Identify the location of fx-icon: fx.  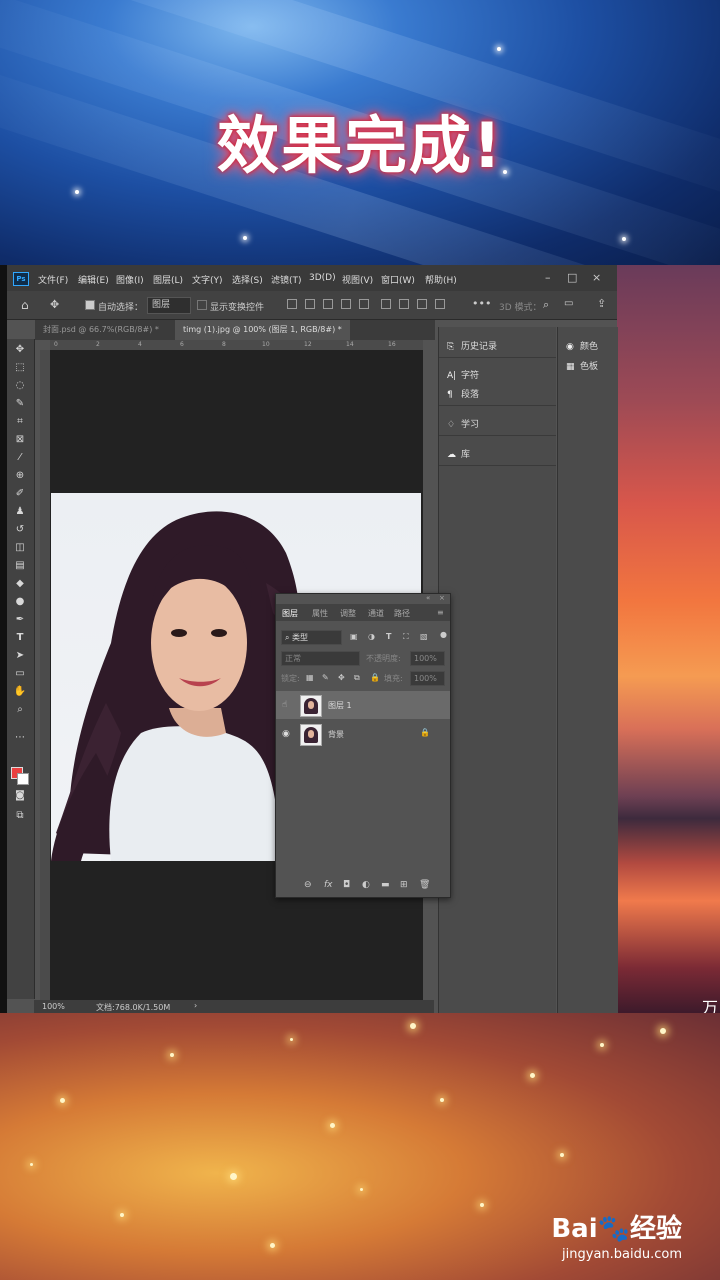
(328, 885).